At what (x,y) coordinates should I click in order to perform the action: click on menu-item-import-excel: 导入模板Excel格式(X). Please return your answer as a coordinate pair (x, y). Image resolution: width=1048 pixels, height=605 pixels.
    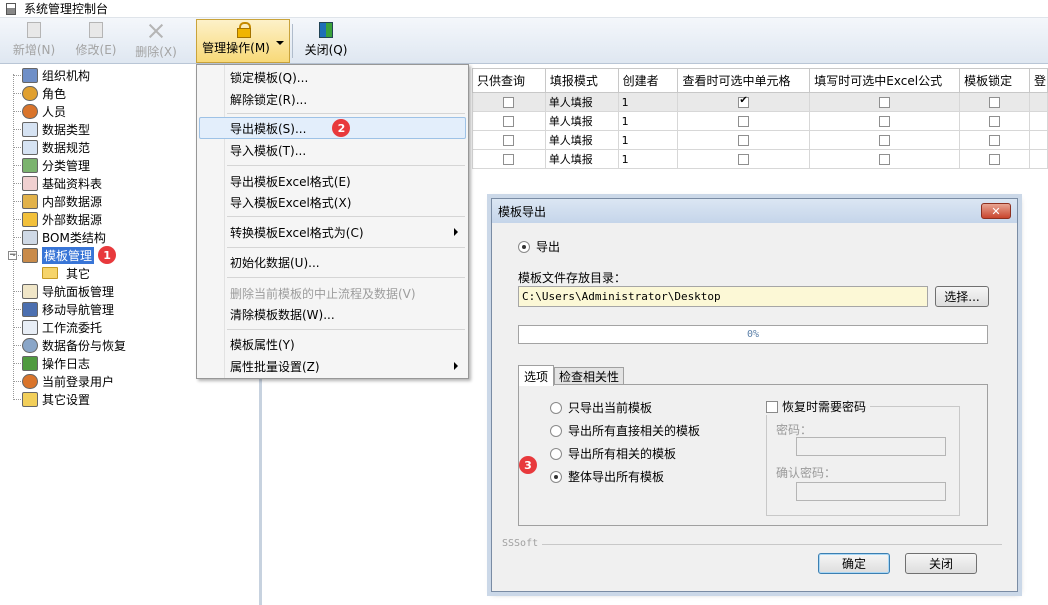
    Looking at the image, I should click on (290, 202).